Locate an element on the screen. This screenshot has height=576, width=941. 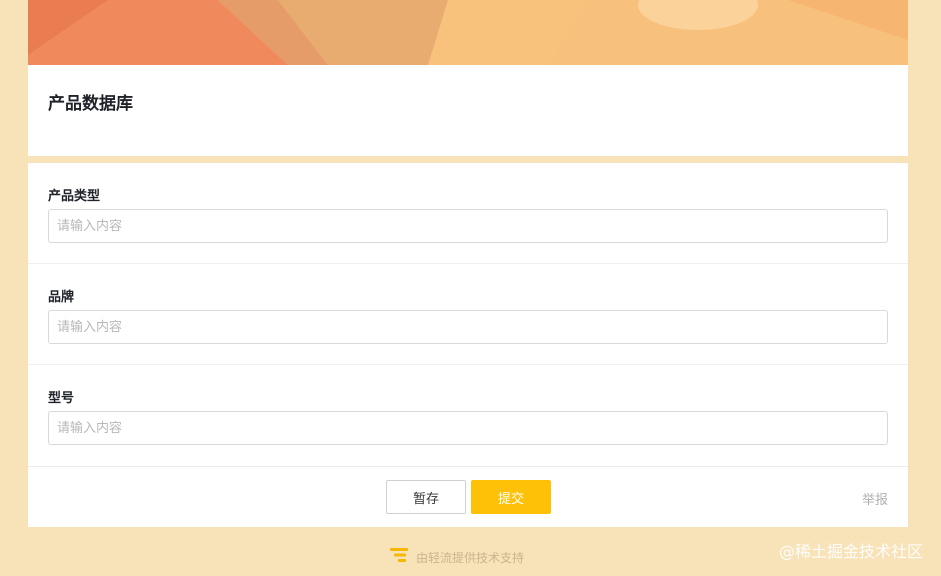
save-draft-button: 暂存 is located at coordinates (426, 497).